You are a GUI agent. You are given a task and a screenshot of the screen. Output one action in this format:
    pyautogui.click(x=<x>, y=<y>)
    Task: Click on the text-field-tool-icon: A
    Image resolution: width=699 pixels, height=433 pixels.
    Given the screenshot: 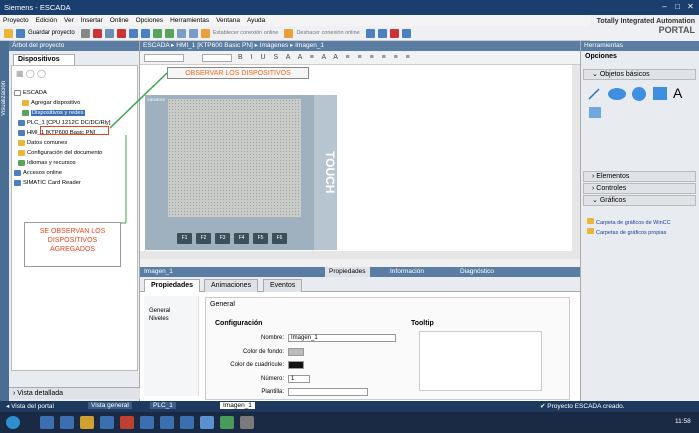 What is the action you would take?
    pyautogui.click(x=677, y=93)
    